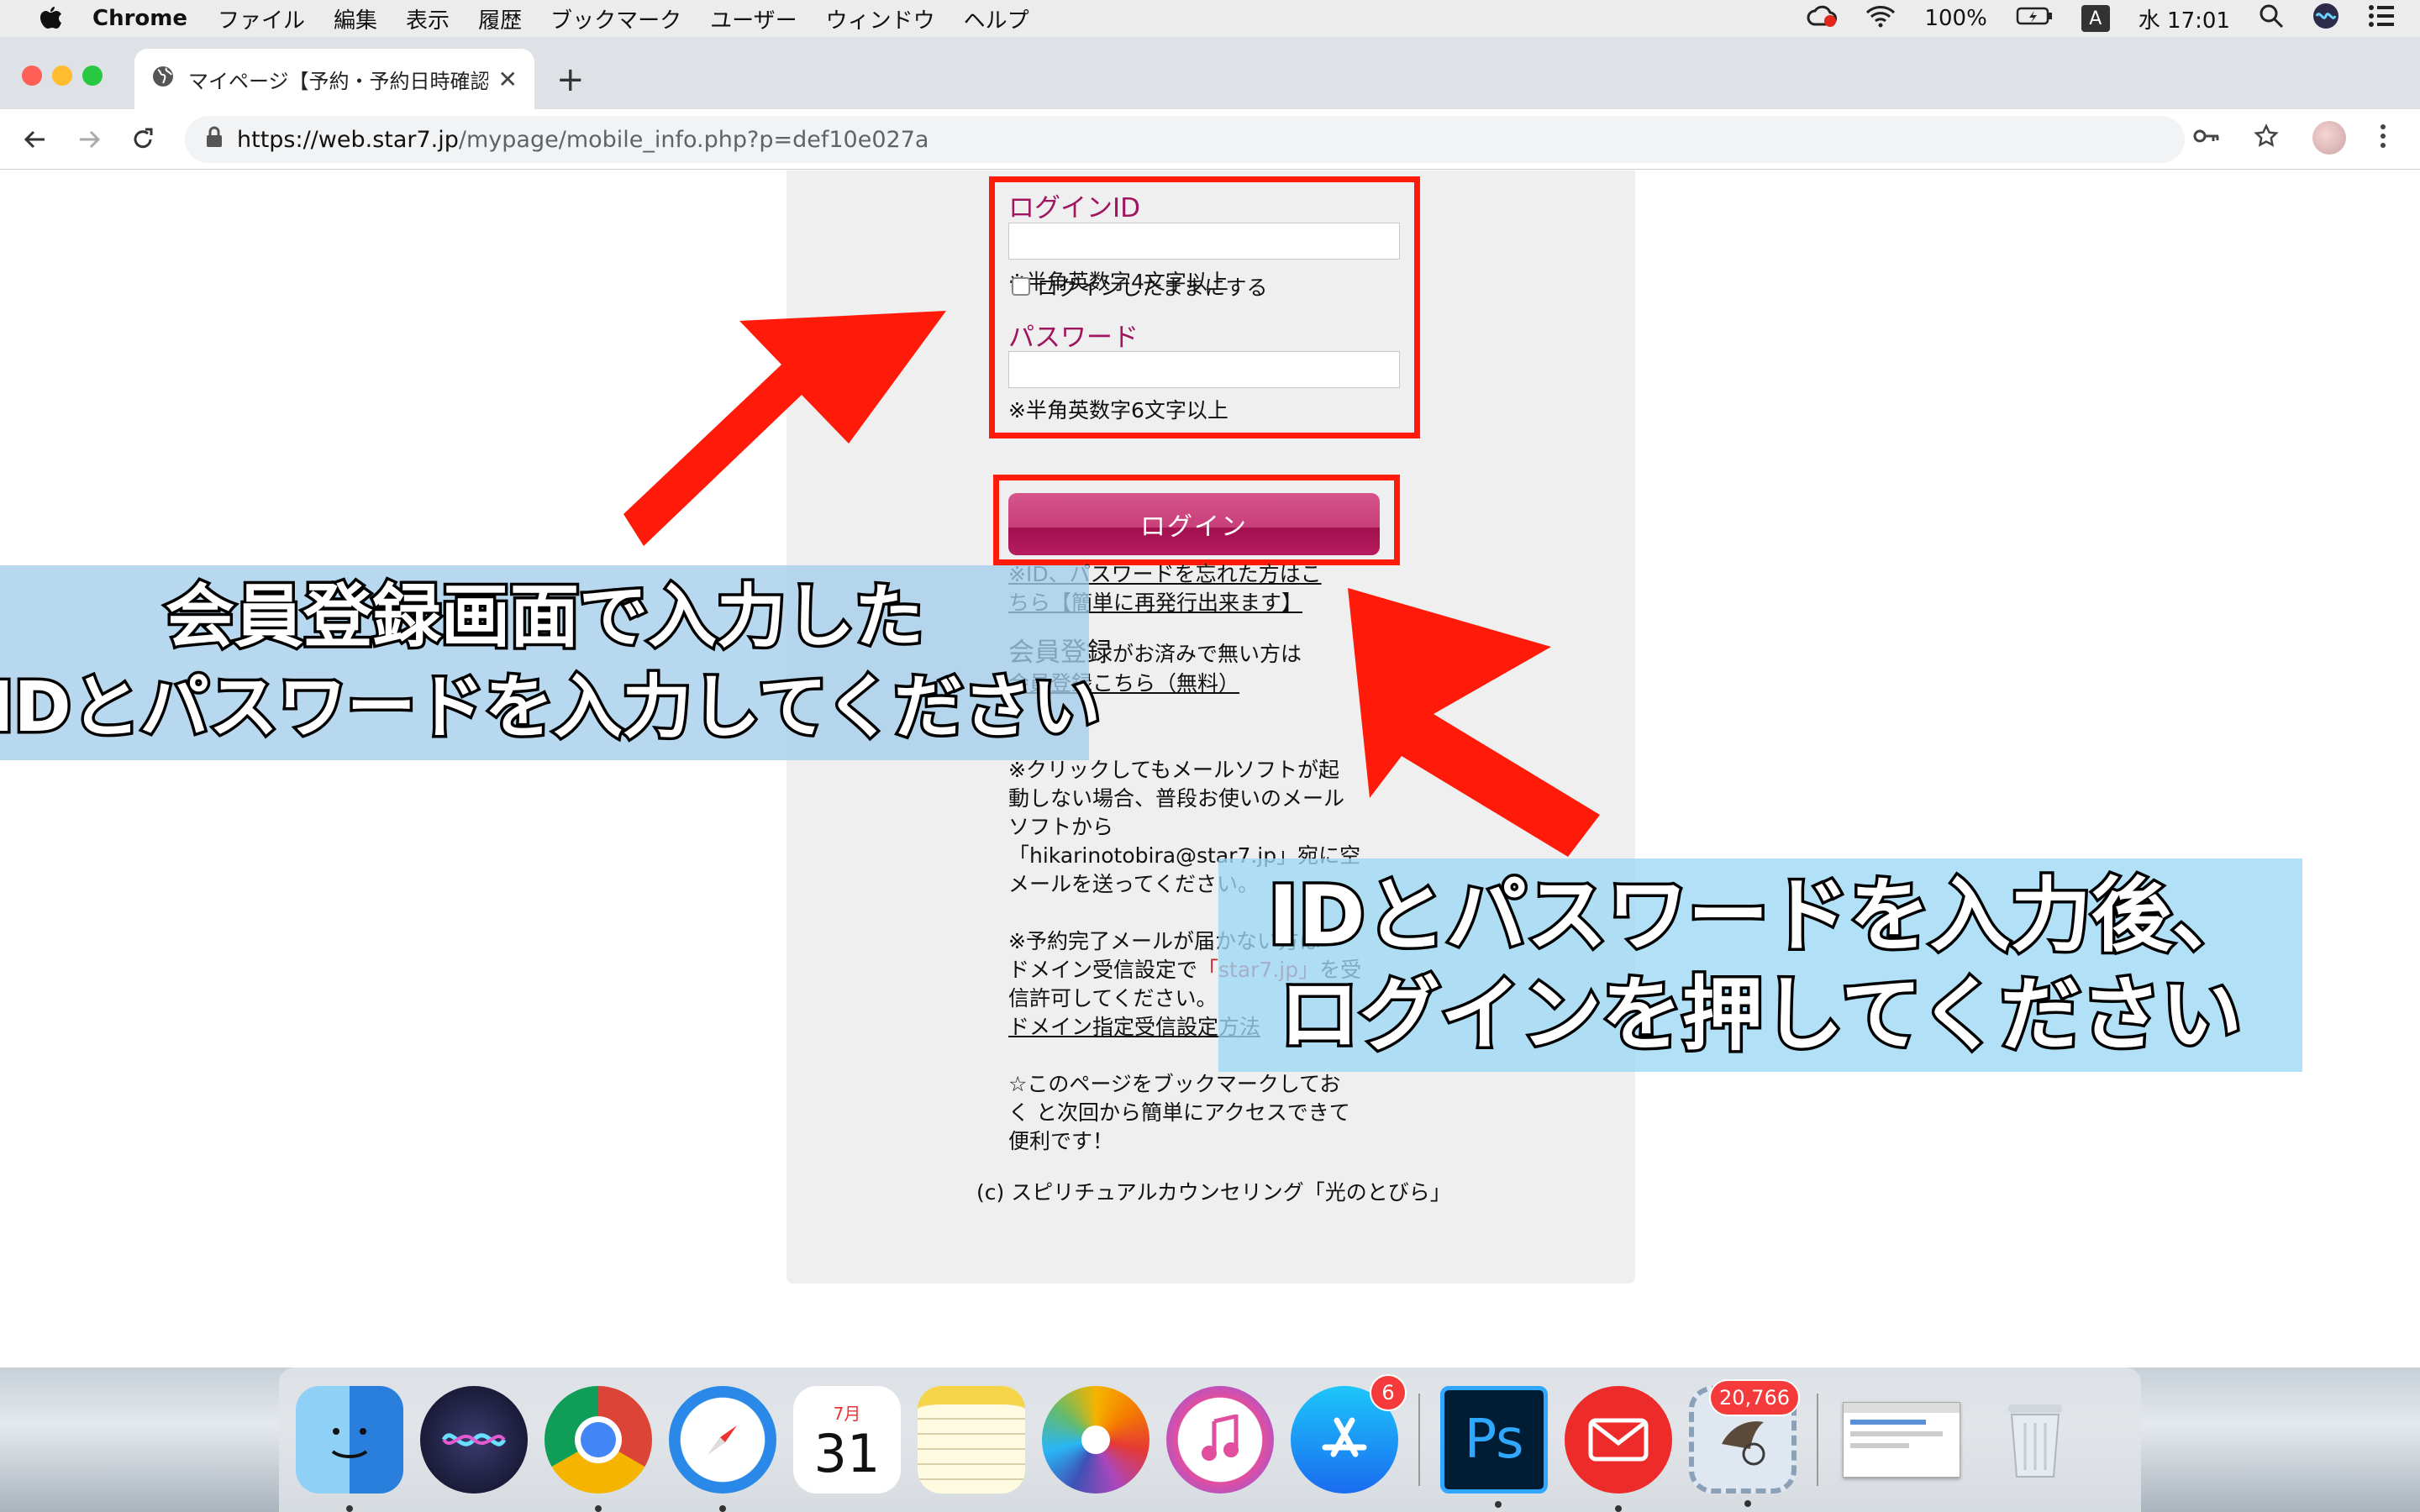 This screenshot has height=1512, width=2420. What do you see at coordinates (1619, 1449) in the screenshot?
I see `mail-app-dock-icon` at bounding box center [1619, 1449].